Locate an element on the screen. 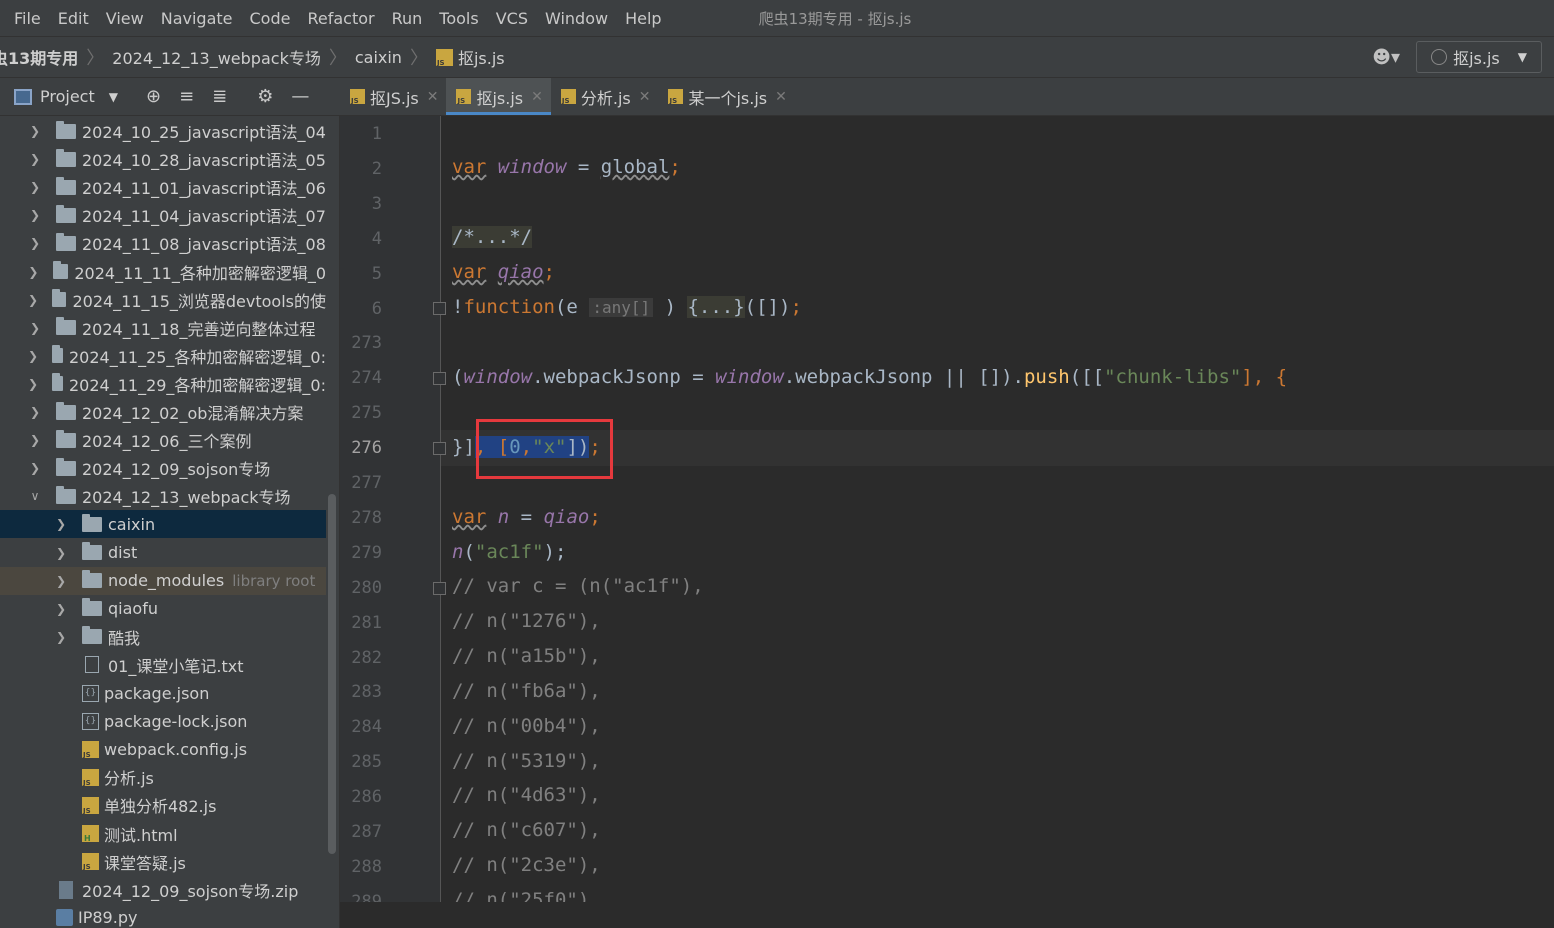 This screenshot has height=928, width=1554. gear-icon: ⚙ is located at coordinates (265, 96).